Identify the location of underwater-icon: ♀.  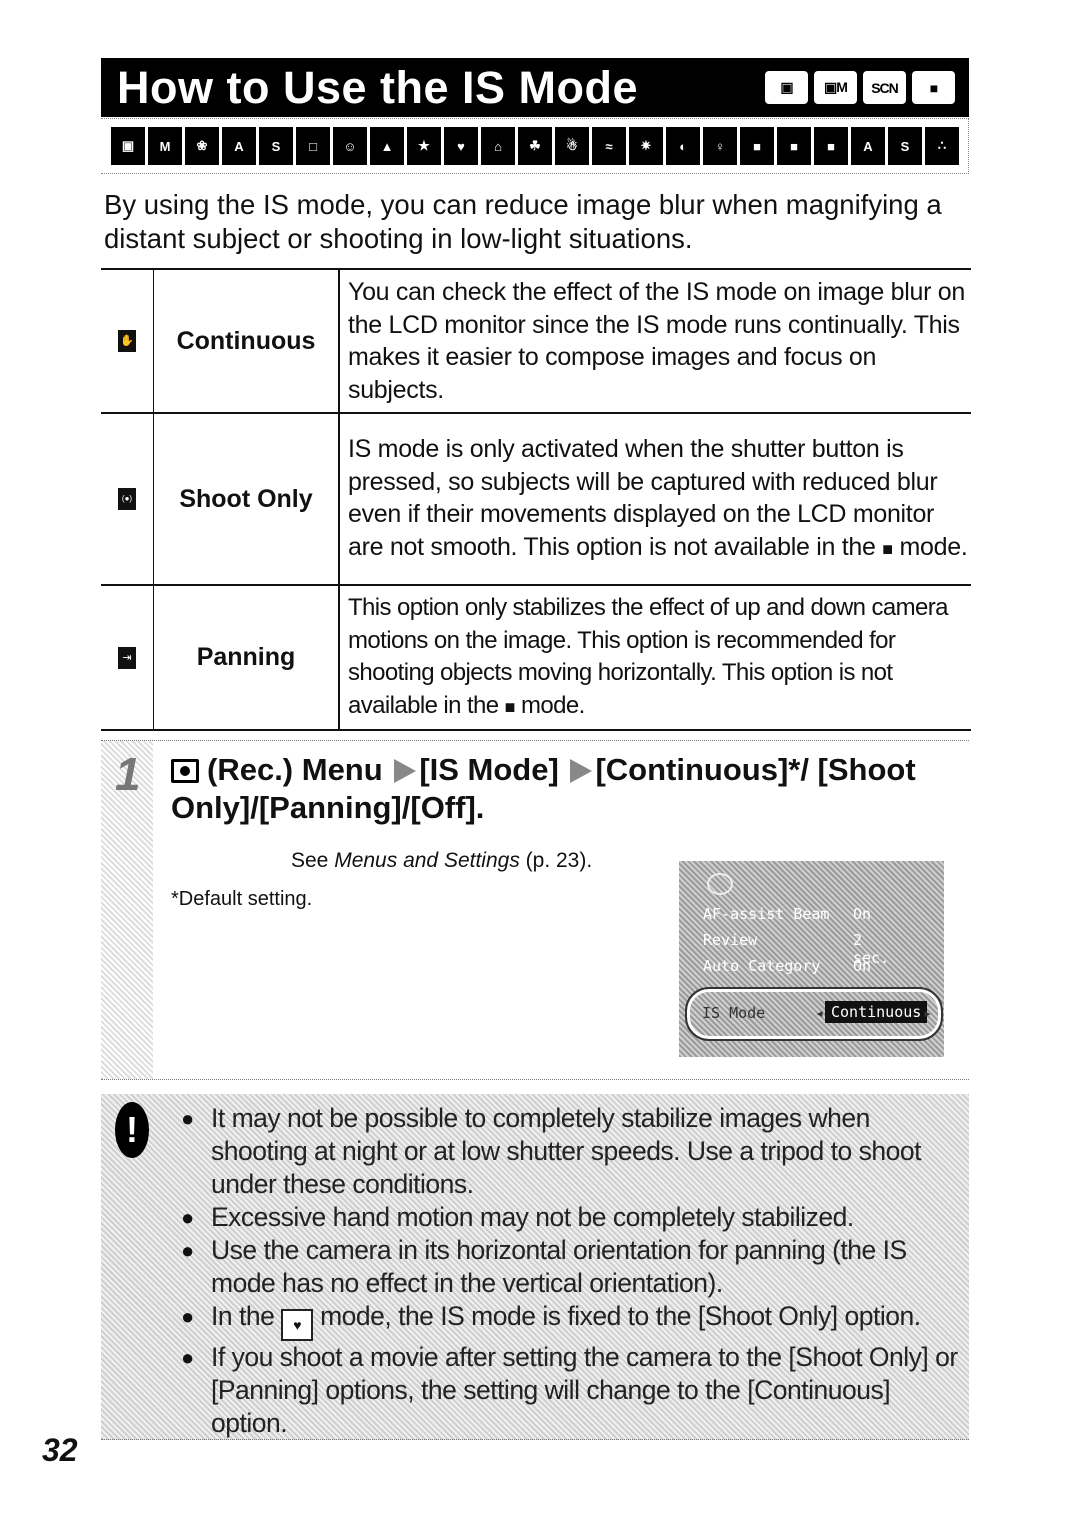
(720, 146).